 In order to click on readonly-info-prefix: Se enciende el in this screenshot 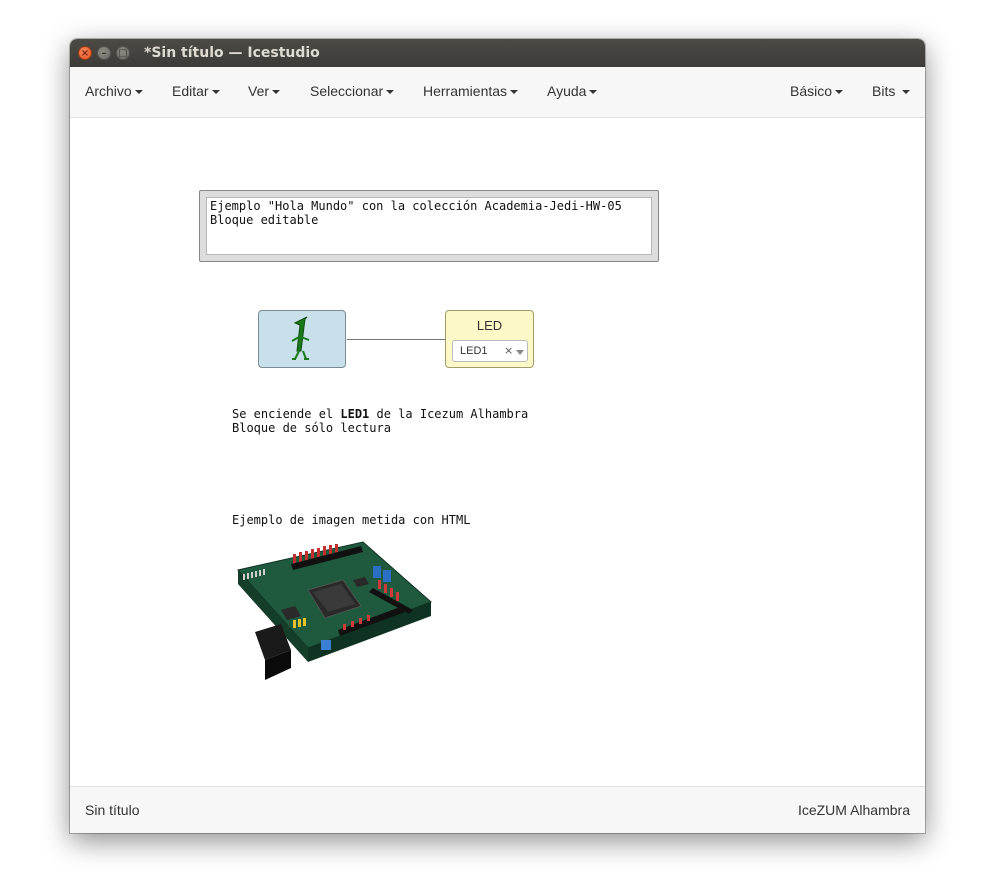, I will do `click(286, 414)`.